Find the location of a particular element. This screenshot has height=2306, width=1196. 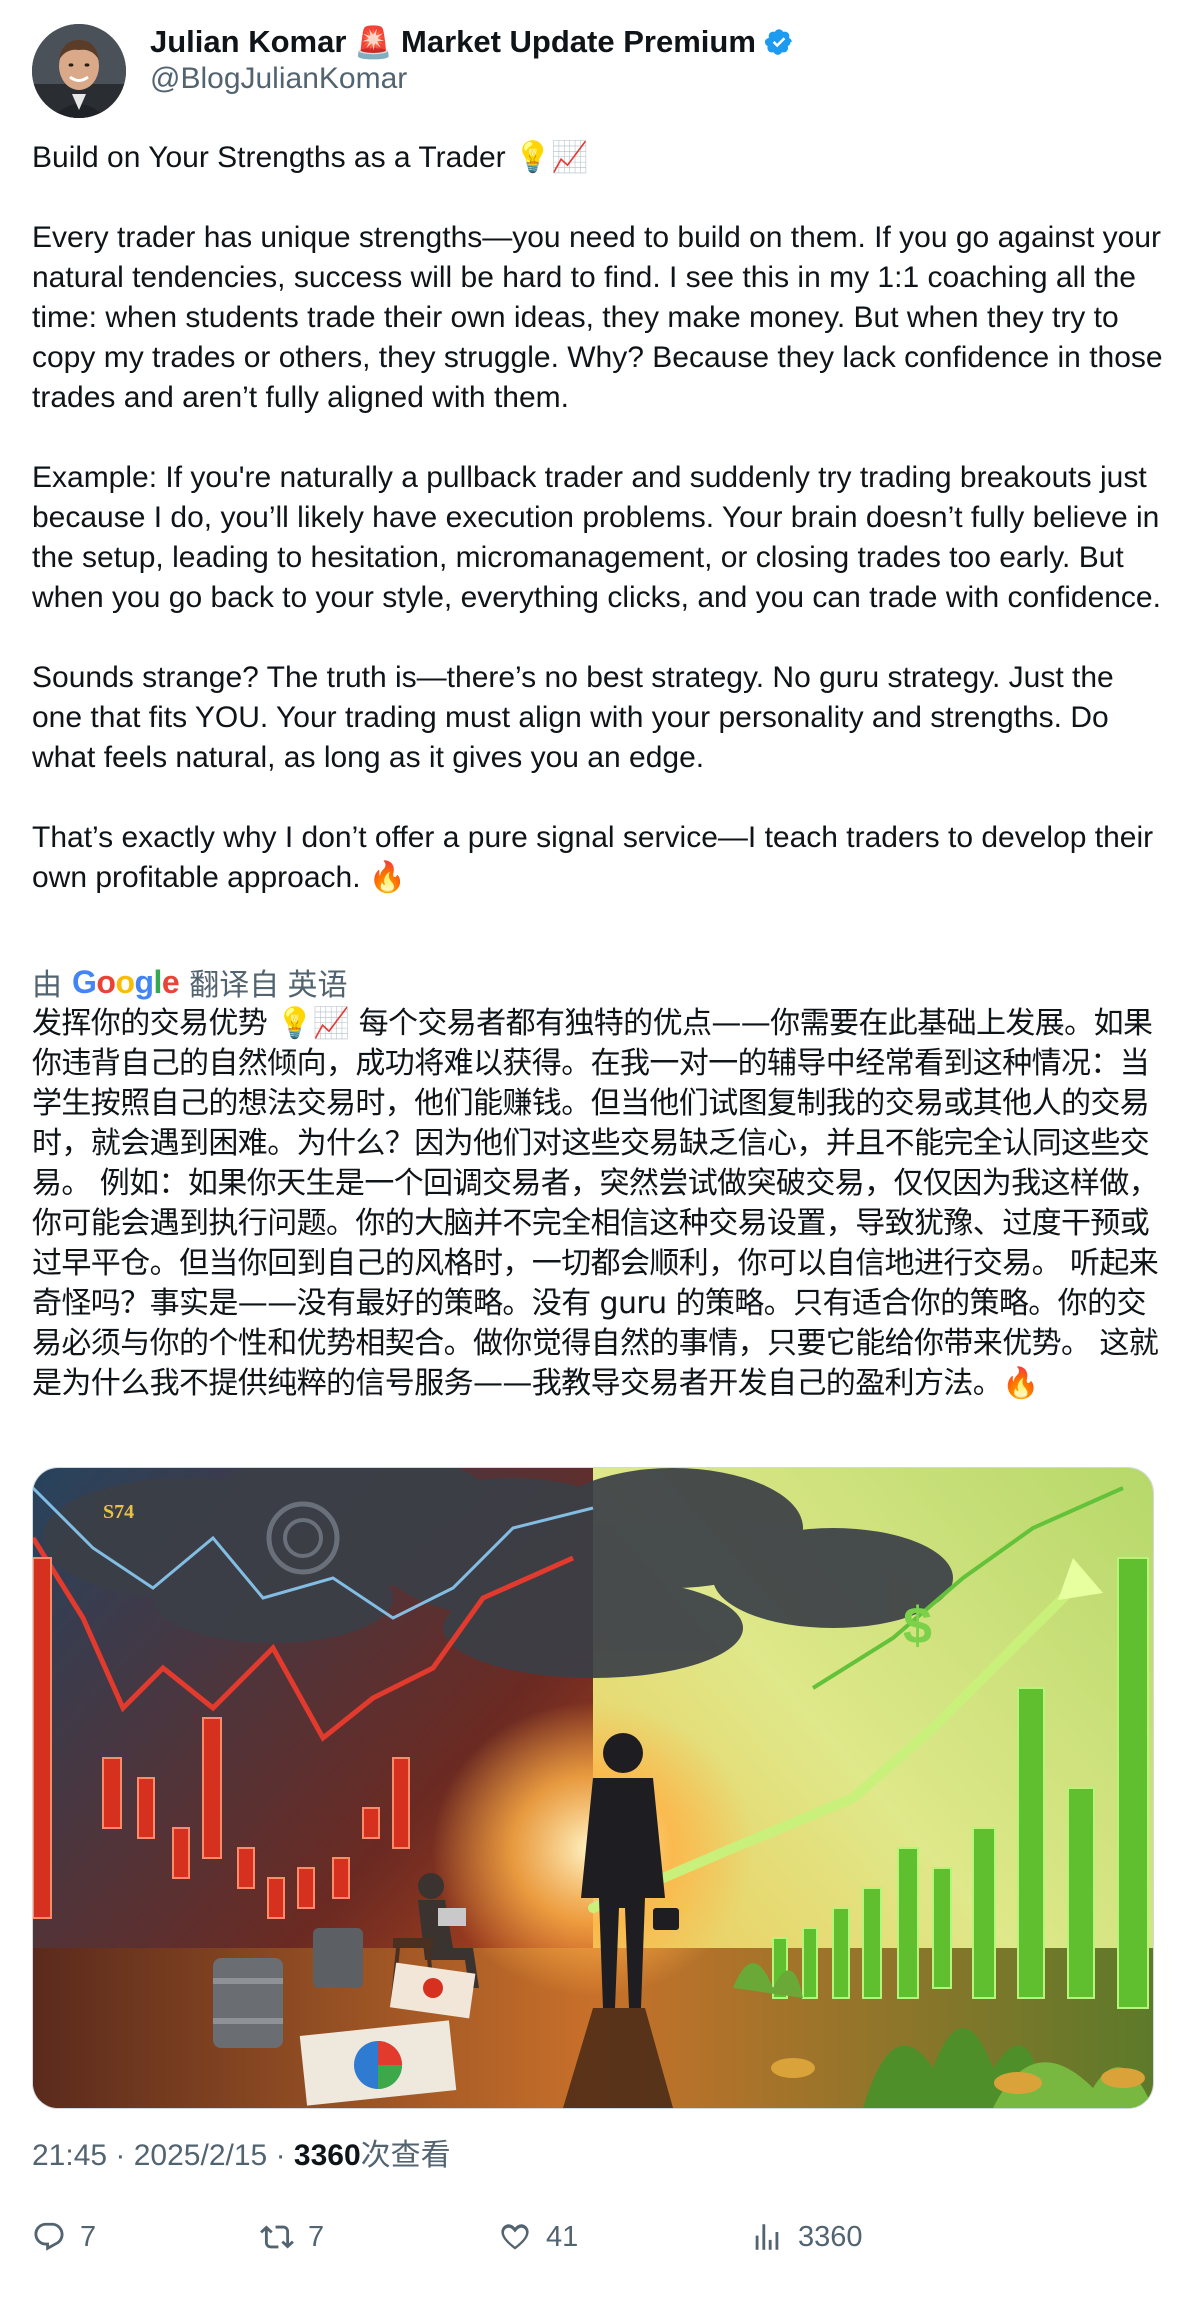

verified-badge-icon is located at coordinates (778, 42).